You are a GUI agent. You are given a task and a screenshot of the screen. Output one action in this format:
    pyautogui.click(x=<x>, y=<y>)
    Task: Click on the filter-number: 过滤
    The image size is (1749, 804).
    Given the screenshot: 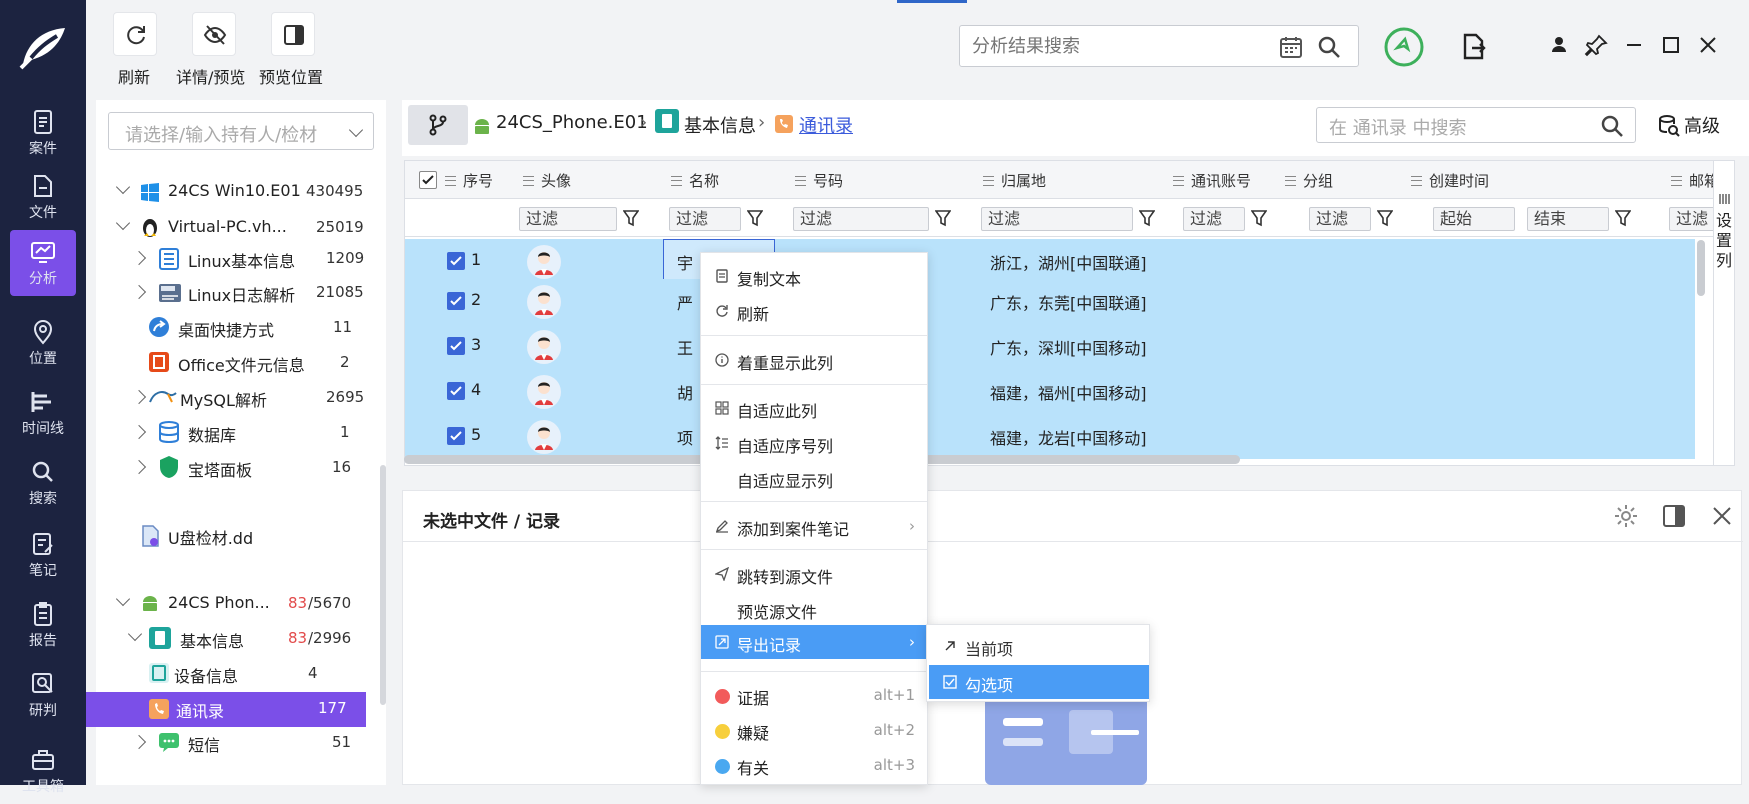 What is the action you would take?
    pyautogui.click(x=861, y=219)
    